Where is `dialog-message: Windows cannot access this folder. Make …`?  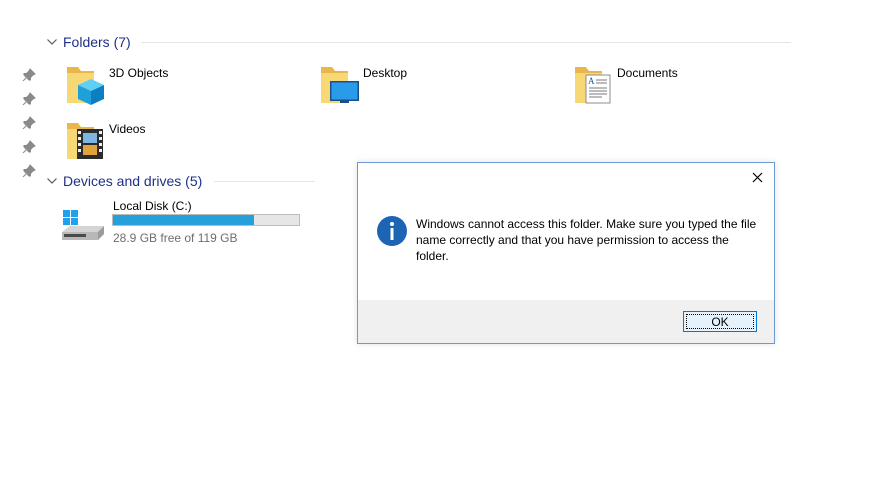
dialog-message: Windows cannot access this folder. Make … is located at coordinates (586, 240).